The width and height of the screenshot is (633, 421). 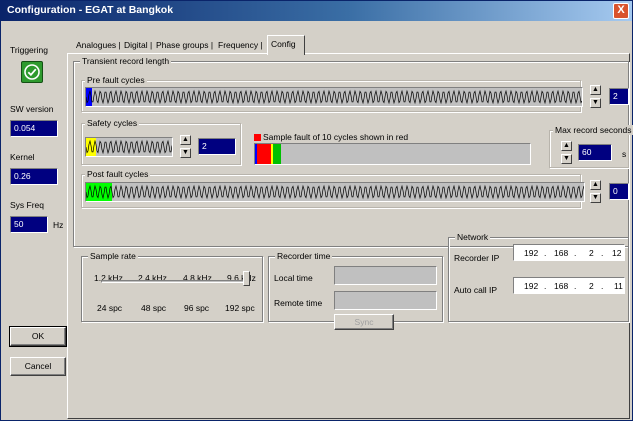 What do you see at coordinates (96, 45) in the screenshot?
I see `tab-label: Analogues` at bounding box center [96, 45].